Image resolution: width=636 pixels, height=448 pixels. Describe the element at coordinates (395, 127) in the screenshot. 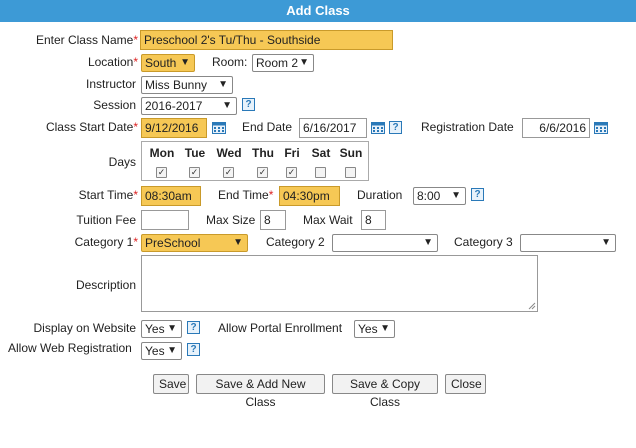

I see `end-date-help-icon: ?` at that location.